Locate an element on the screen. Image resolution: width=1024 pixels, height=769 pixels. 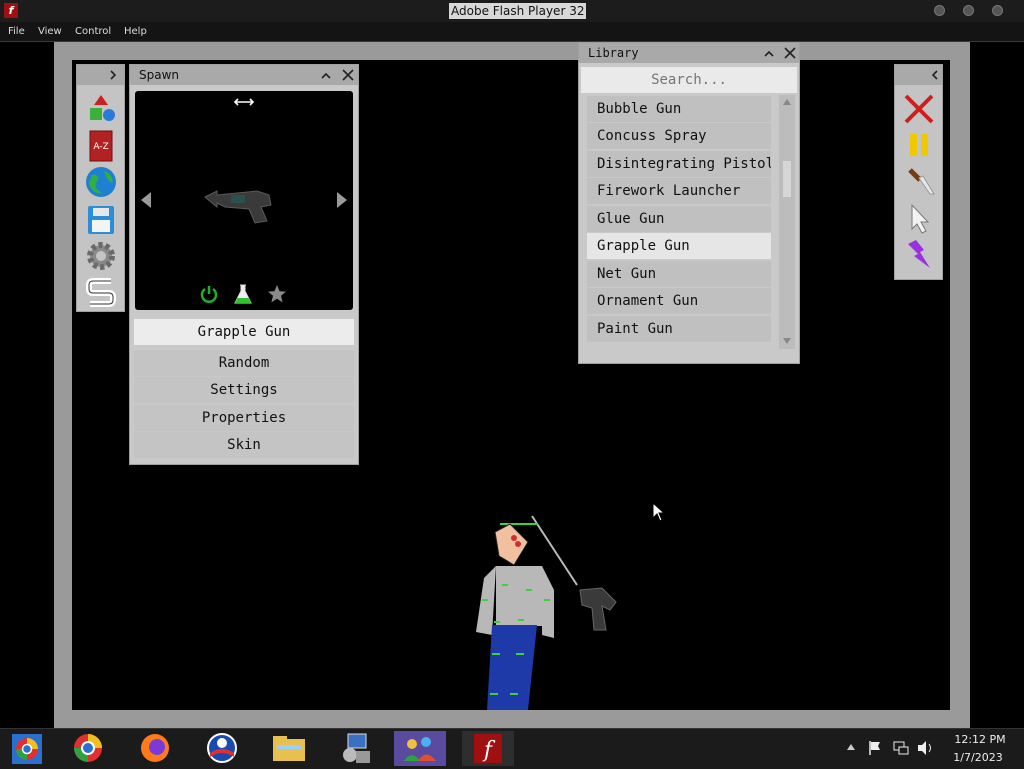
chrome-icon is located at coordinates (88, 748).